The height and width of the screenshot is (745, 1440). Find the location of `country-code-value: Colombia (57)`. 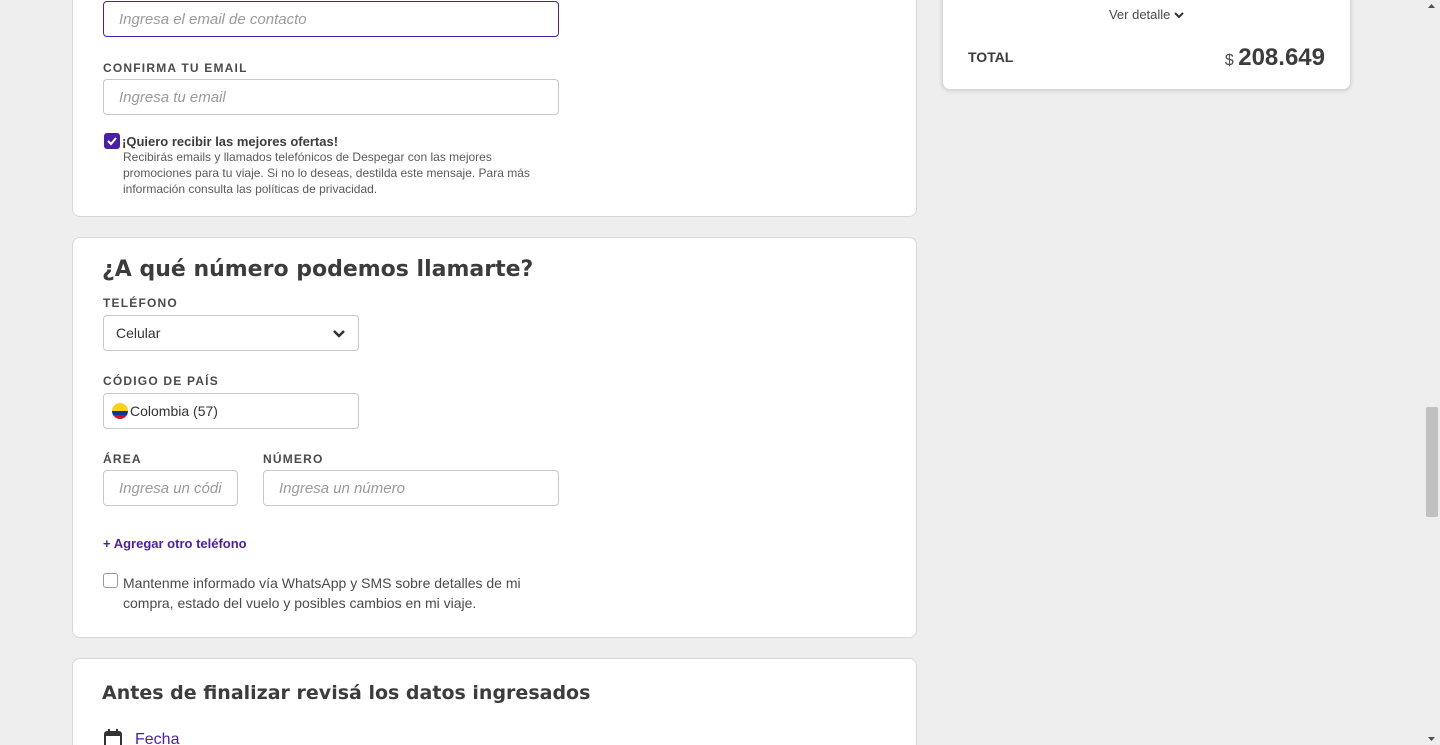

country-code-value: Colombia (57) is located at coordinates (174, 411).